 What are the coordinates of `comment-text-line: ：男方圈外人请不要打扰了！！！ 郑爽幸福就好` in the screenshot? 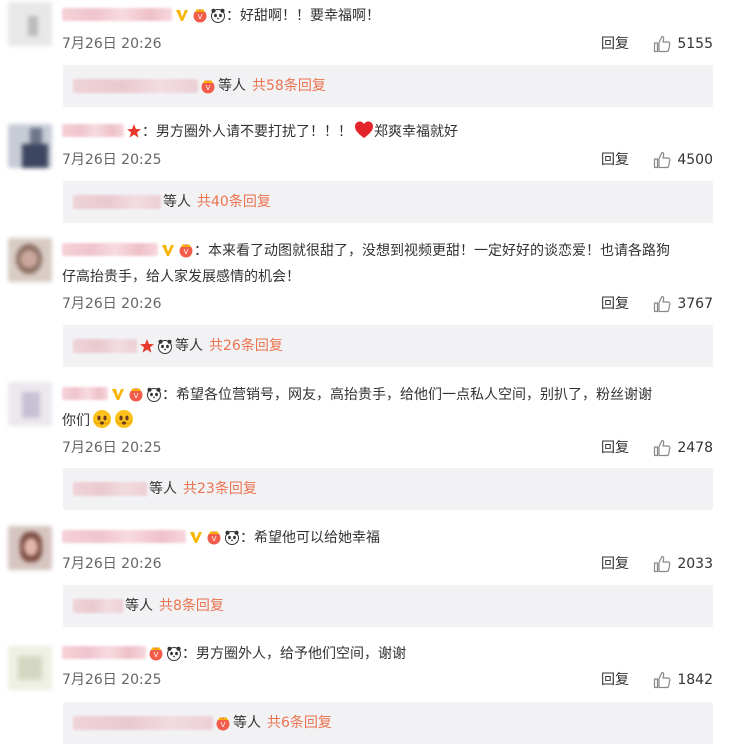 It's located at (388, 132).